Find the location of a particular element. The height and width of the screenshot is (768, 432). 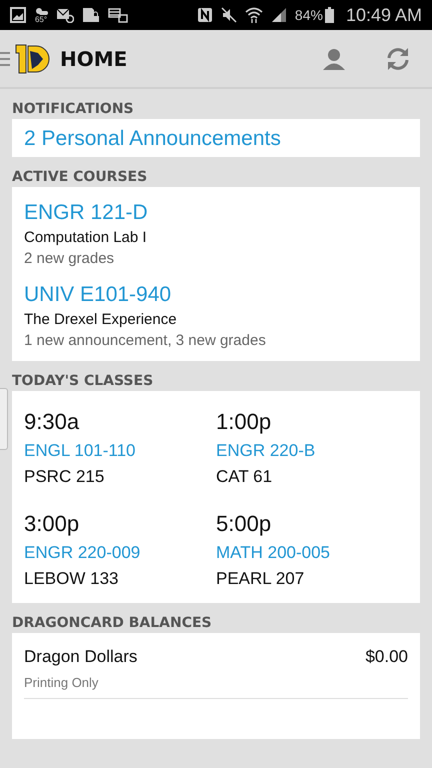

class-room: CAT 61 is located at coordinates (245, 477).